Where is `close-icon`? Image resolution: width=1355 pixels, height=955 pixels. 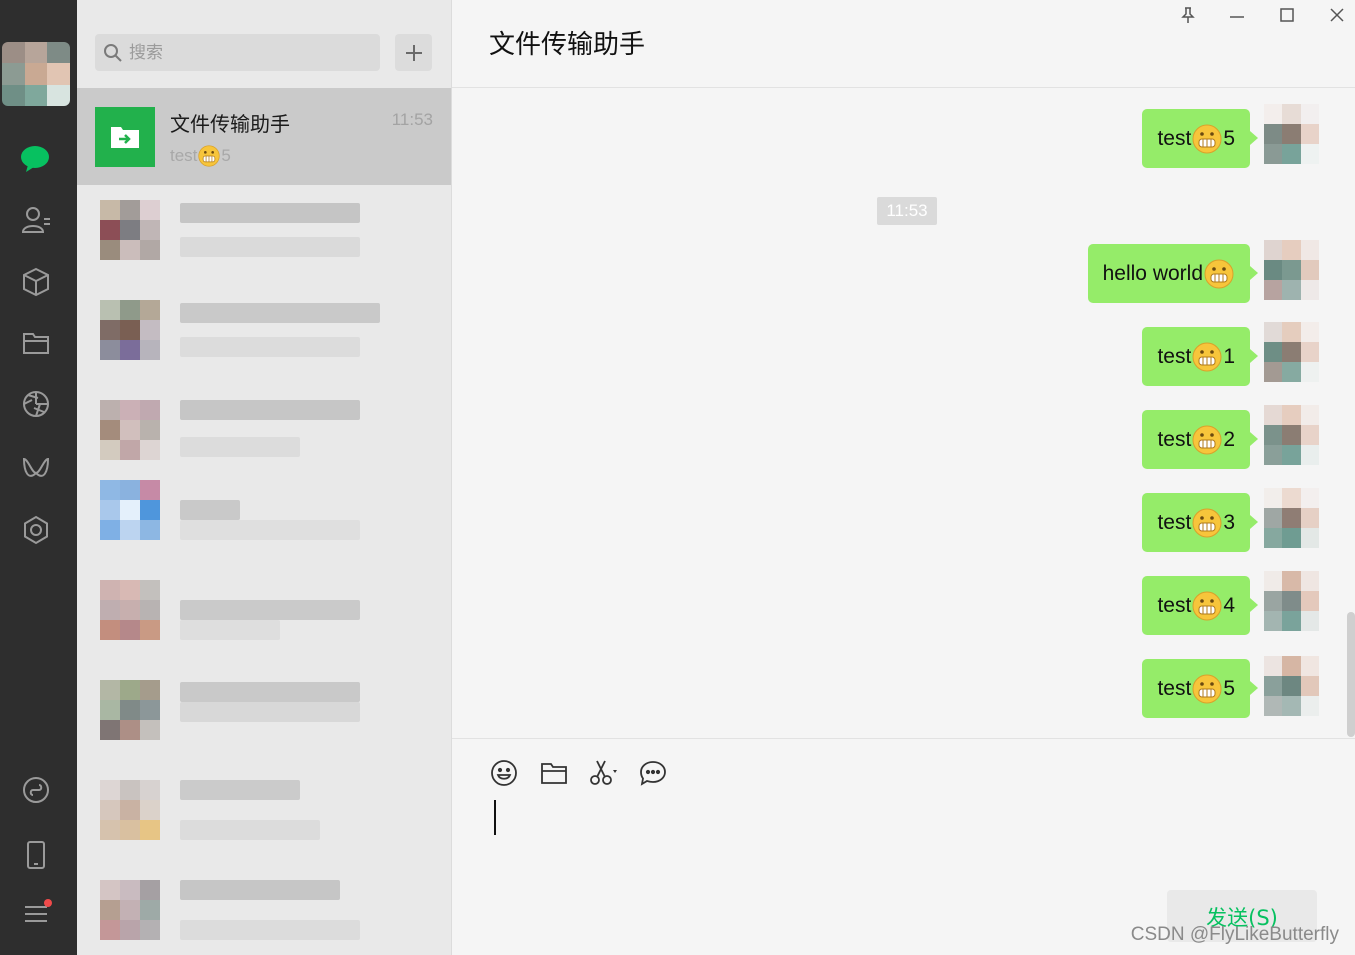 close-icon is located at coordinates (1337, 15).